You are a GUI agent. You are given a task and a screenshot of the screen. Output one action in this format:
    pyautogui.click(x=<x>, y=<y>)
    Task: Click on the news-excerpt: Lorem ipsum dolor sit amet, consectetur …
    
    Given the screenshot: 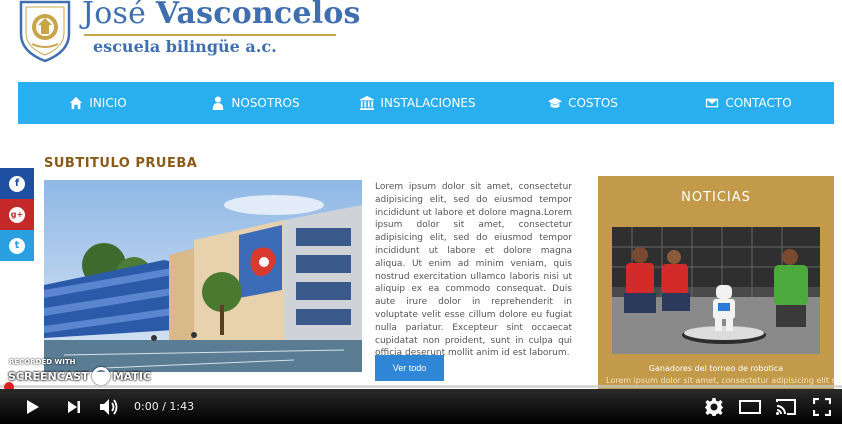 What is the action you would take?
    pyautogui.click(x=720, y=380)
    